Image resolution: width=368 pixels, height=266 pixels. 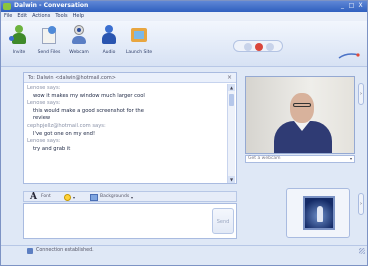 I want to click on webcam-icon, so click(x=79, y=35).